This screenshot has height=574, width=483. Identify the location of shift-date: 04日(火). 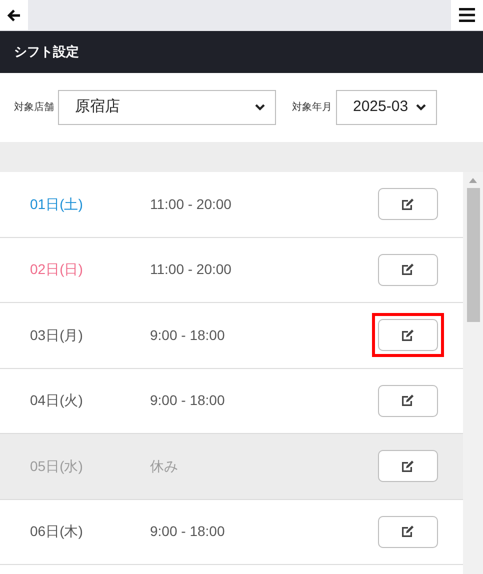
(56, 400).